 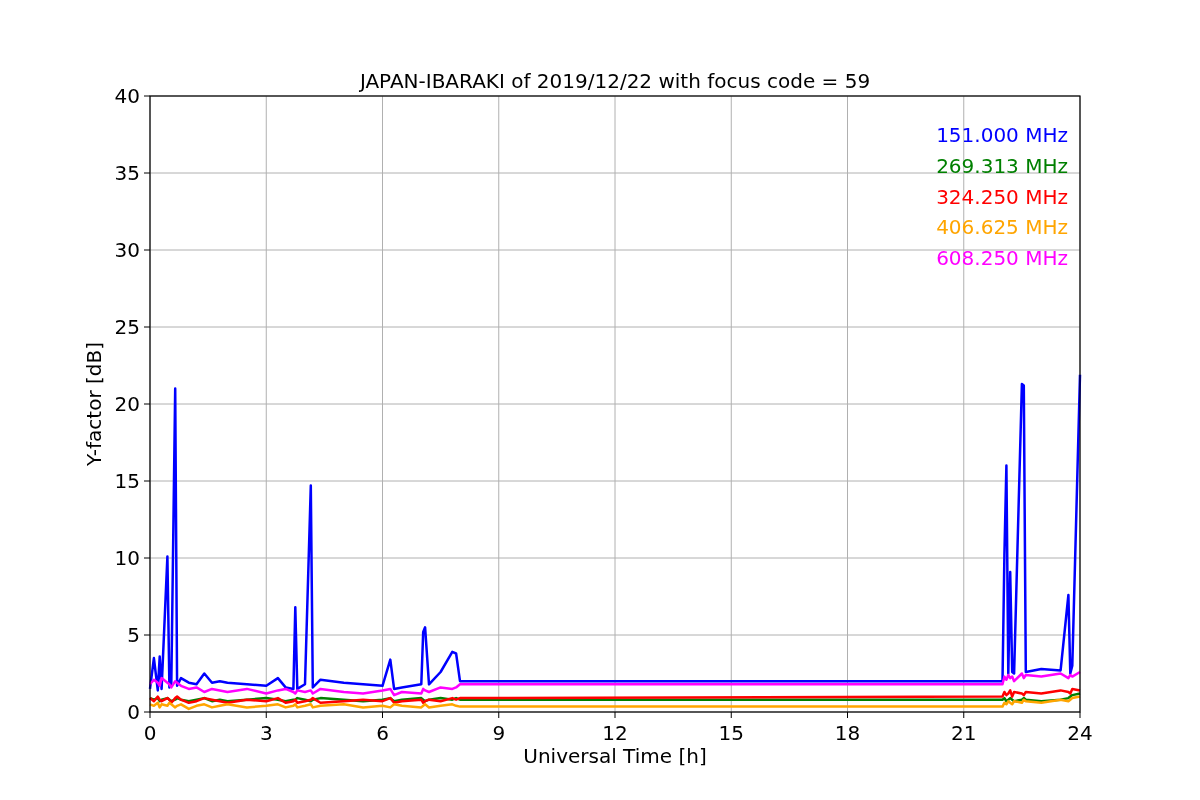 What do you see at coordinates (1002, 135) in the screenshot?
I see `legend-label: 151.000 MHz` at bounding box center [1002, 135].